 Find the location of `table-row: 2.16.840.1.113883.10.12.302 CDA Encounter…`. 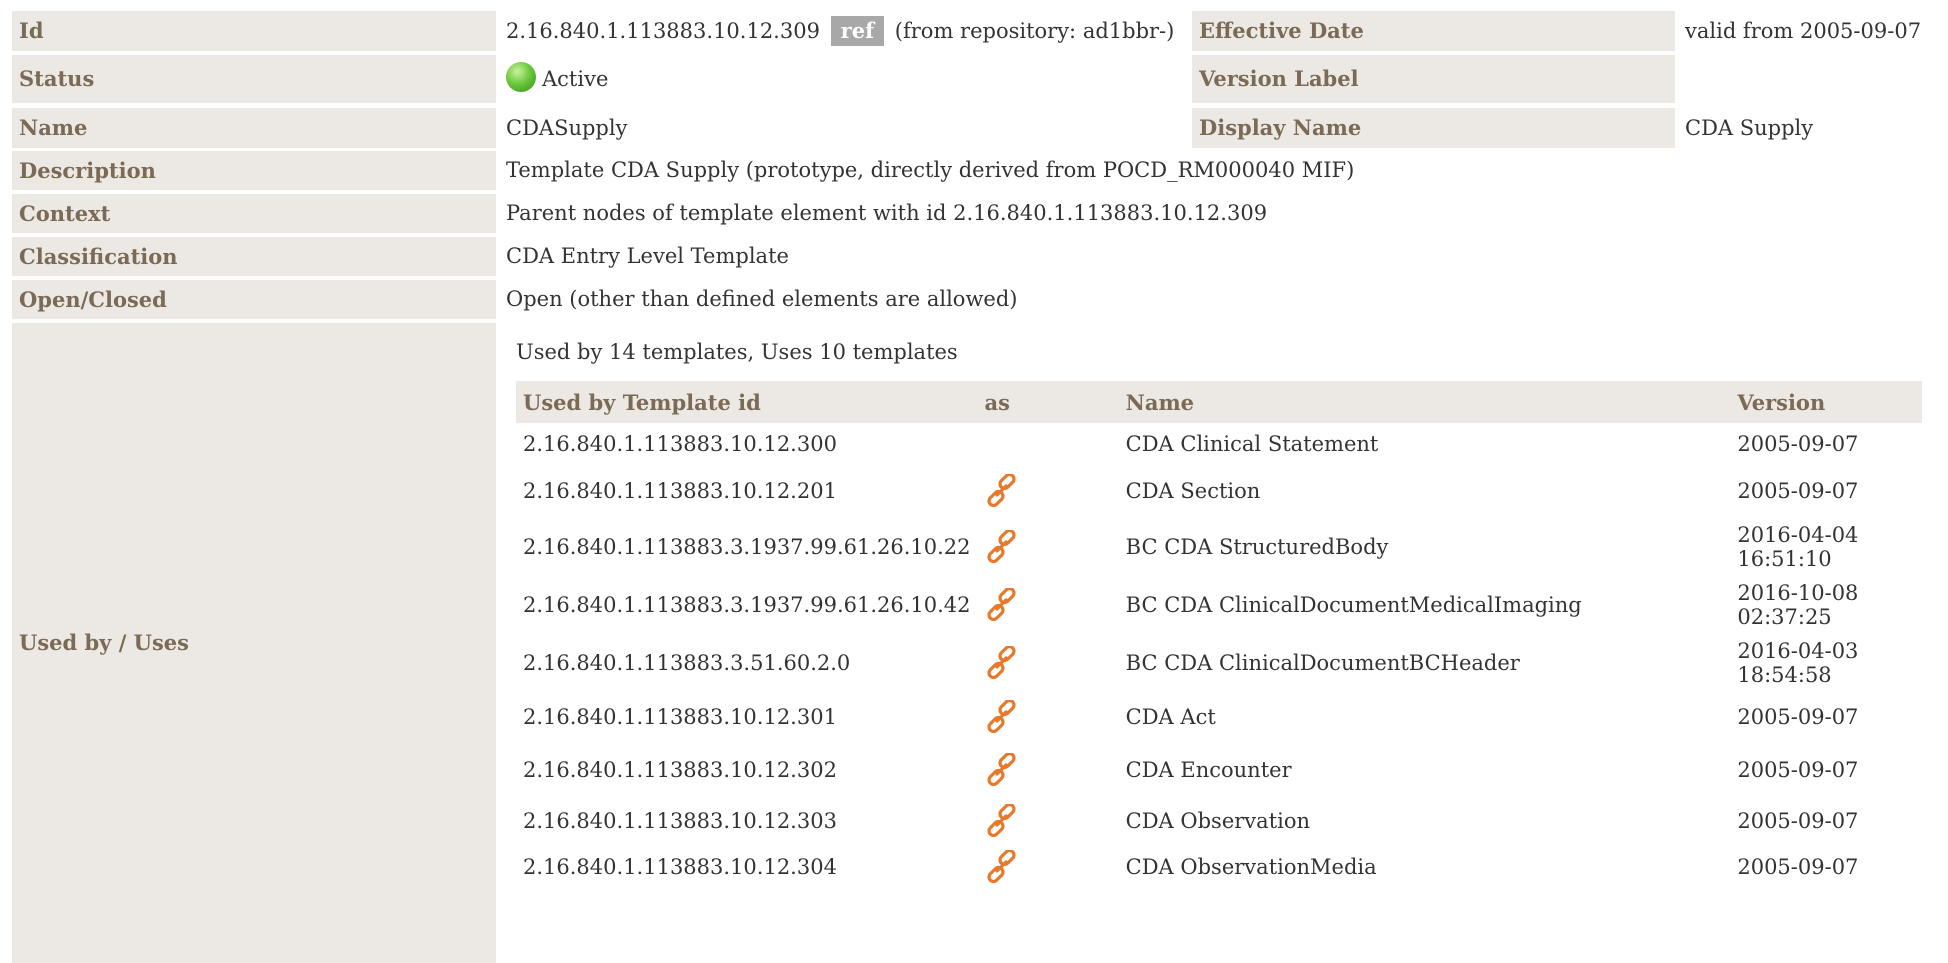

table-row: 2.16.840.1.113883.10.12.302 CDA Encounter… is located at coordinates (1219, 770).